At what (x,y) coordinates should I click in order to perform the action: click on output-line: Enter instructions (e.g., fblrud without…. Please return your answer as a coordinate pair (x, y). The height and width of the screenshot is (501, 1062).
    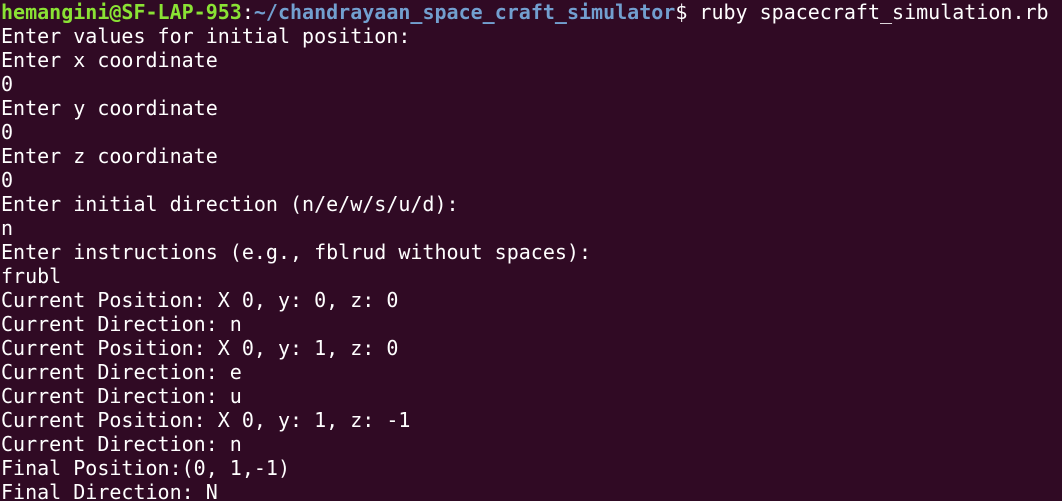
    Looking at the image, I should click on (296, 252).